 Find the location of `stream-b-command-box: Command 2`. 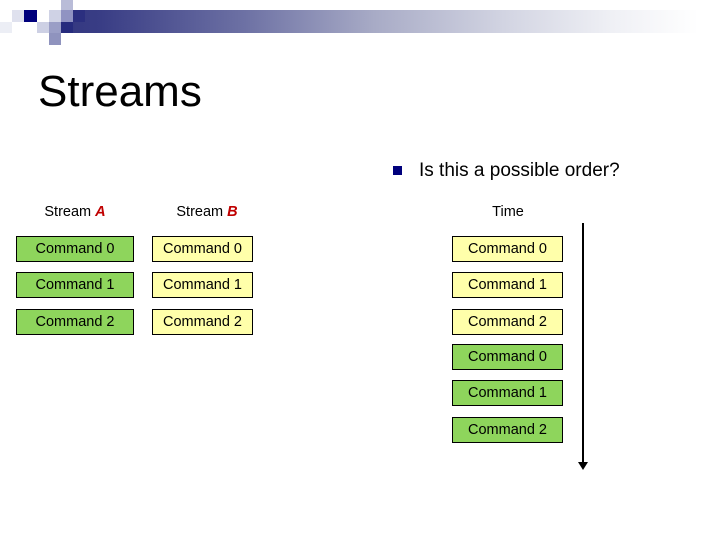

stream-b-command-box: Command 2 is located at coordinates (202, 322).